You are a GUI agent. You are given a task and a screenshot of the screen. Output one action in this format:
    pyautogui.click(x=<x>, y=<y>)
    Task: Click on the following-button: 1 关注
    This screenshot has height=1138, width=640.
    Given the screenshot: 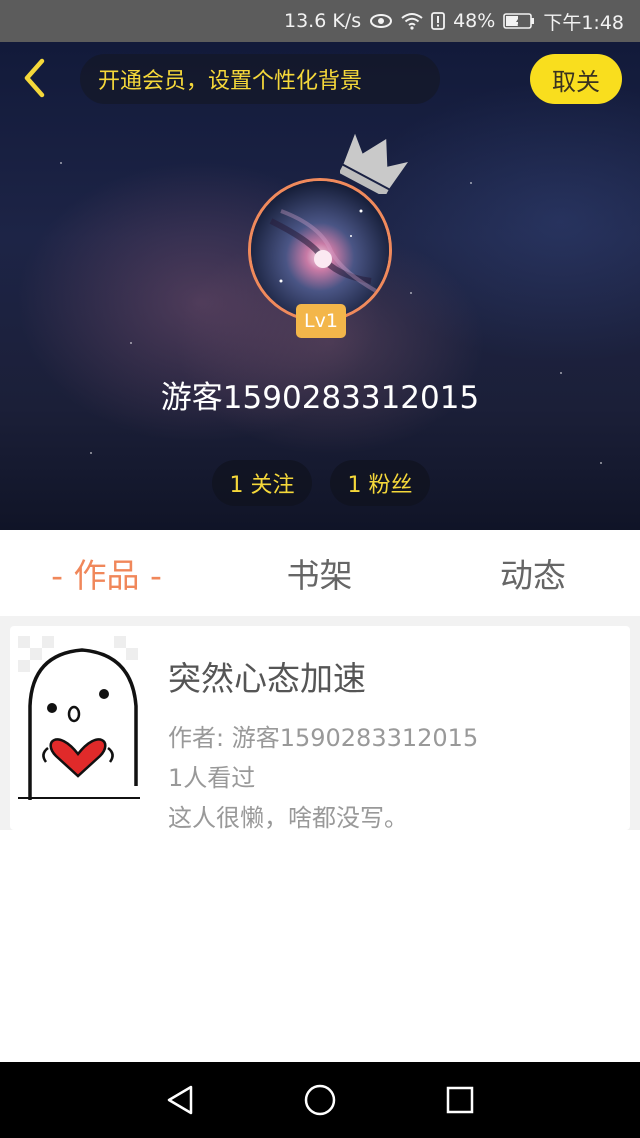 What is the action you would take?
    pyautogui.click(x=262, y=483)
    